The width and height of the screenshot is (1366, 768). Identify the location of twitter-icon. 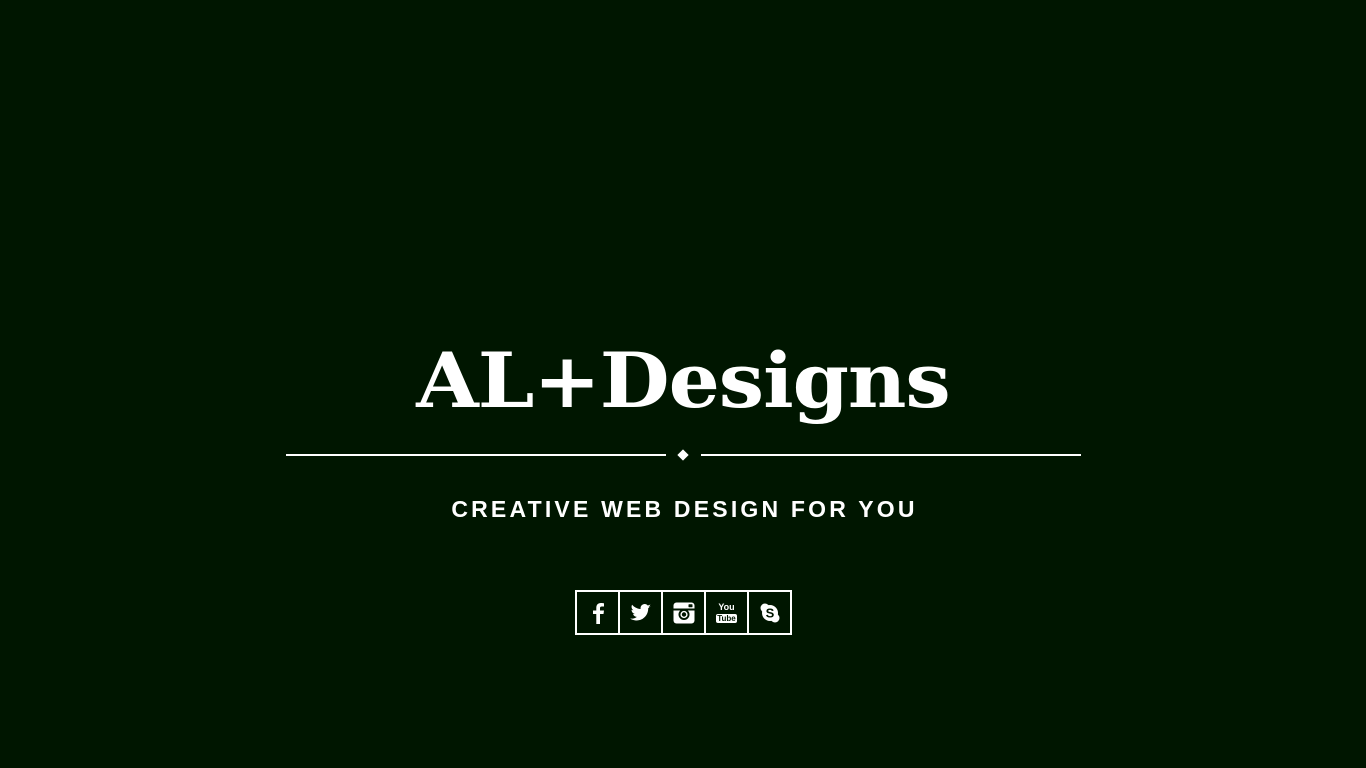
(640, 612).